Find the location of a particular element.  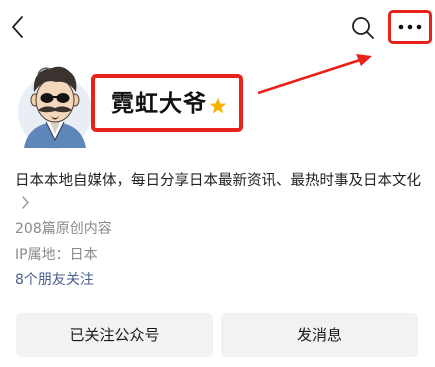

ip-location: IP属地：日本 is located at coordinates (56, 255).